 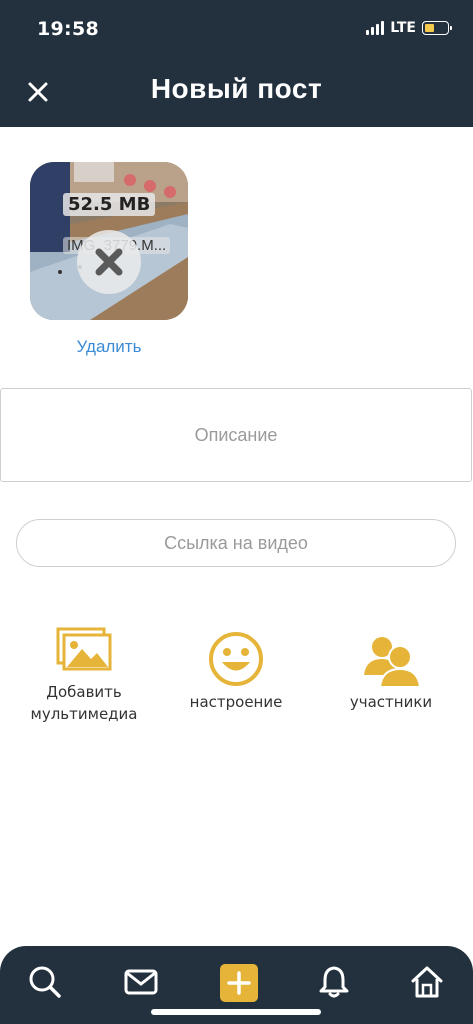 I want to click on video-link-input: Ссылка на видео, so click(x=236, y=543).